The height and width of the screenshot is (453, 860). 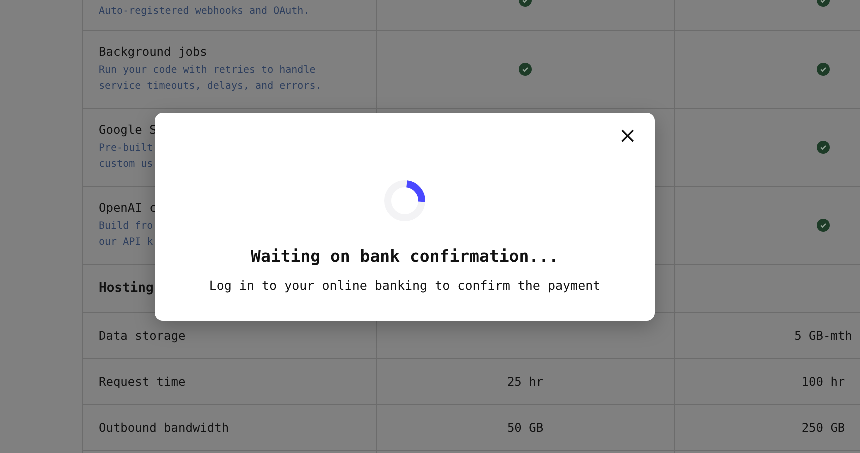 I want to click on close-button: ×, so click(x=627, y=137).